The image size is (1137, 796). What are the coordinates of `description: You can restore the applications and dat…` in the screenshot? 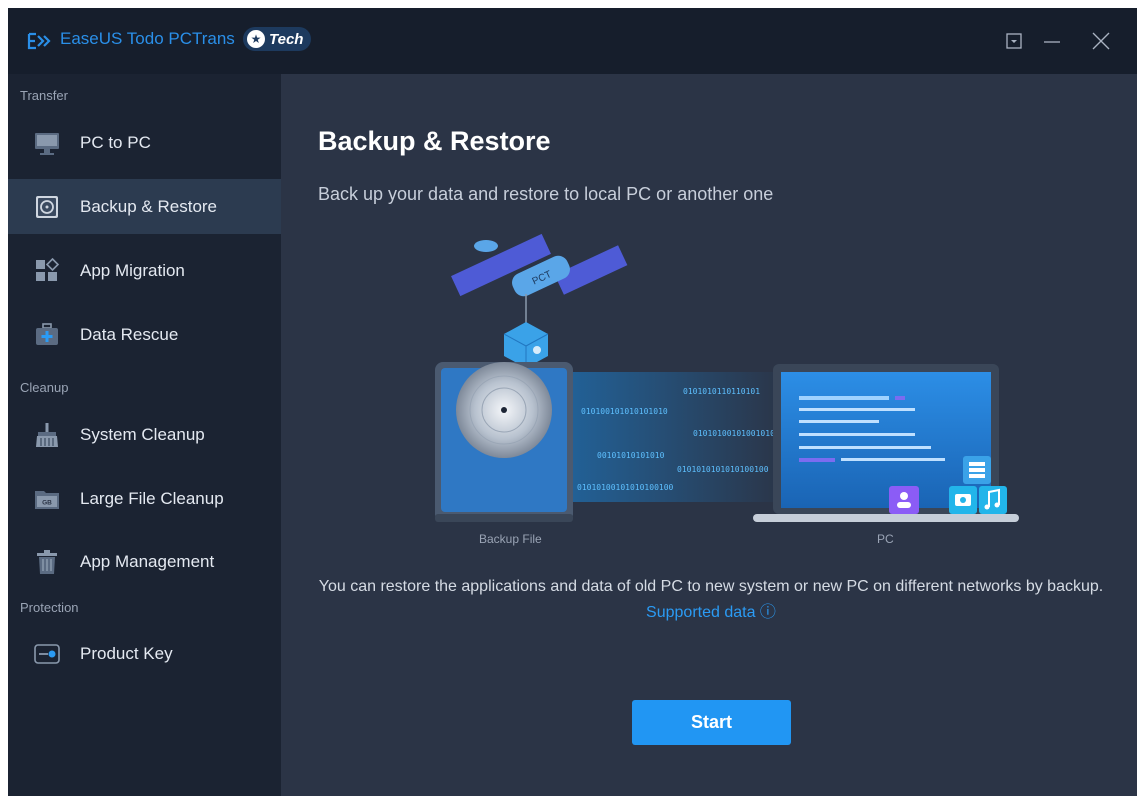 It's located at (711, 600).